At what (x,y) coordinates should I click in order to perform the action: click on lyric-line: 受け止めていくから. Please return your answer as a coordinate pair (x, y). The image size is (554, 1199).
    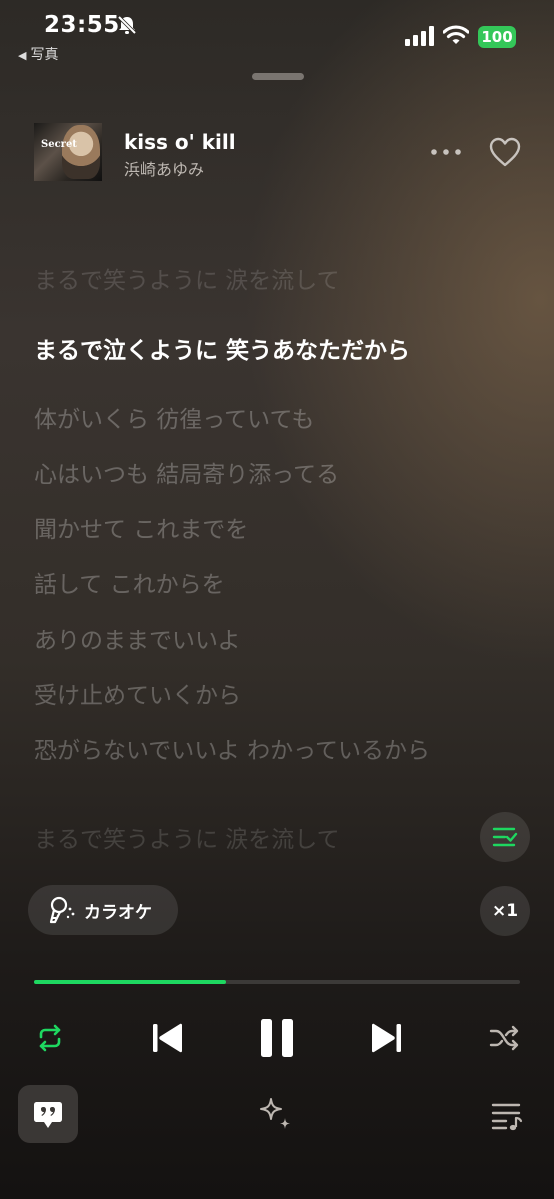
    Looking at the image, I should click on (137, 696).